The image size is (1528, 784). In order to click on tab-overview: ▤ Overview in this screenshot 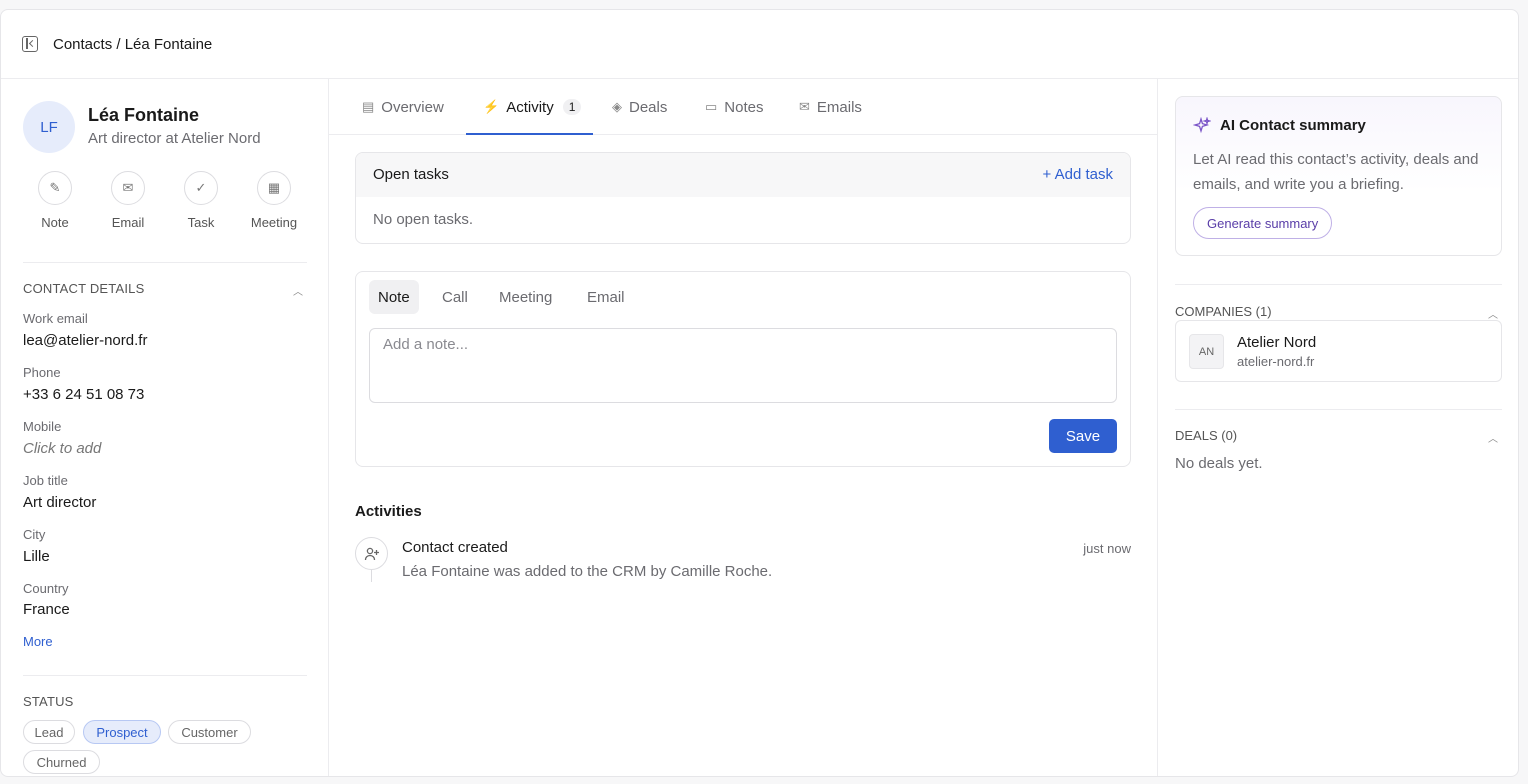, I will do `click(403, 107)`.